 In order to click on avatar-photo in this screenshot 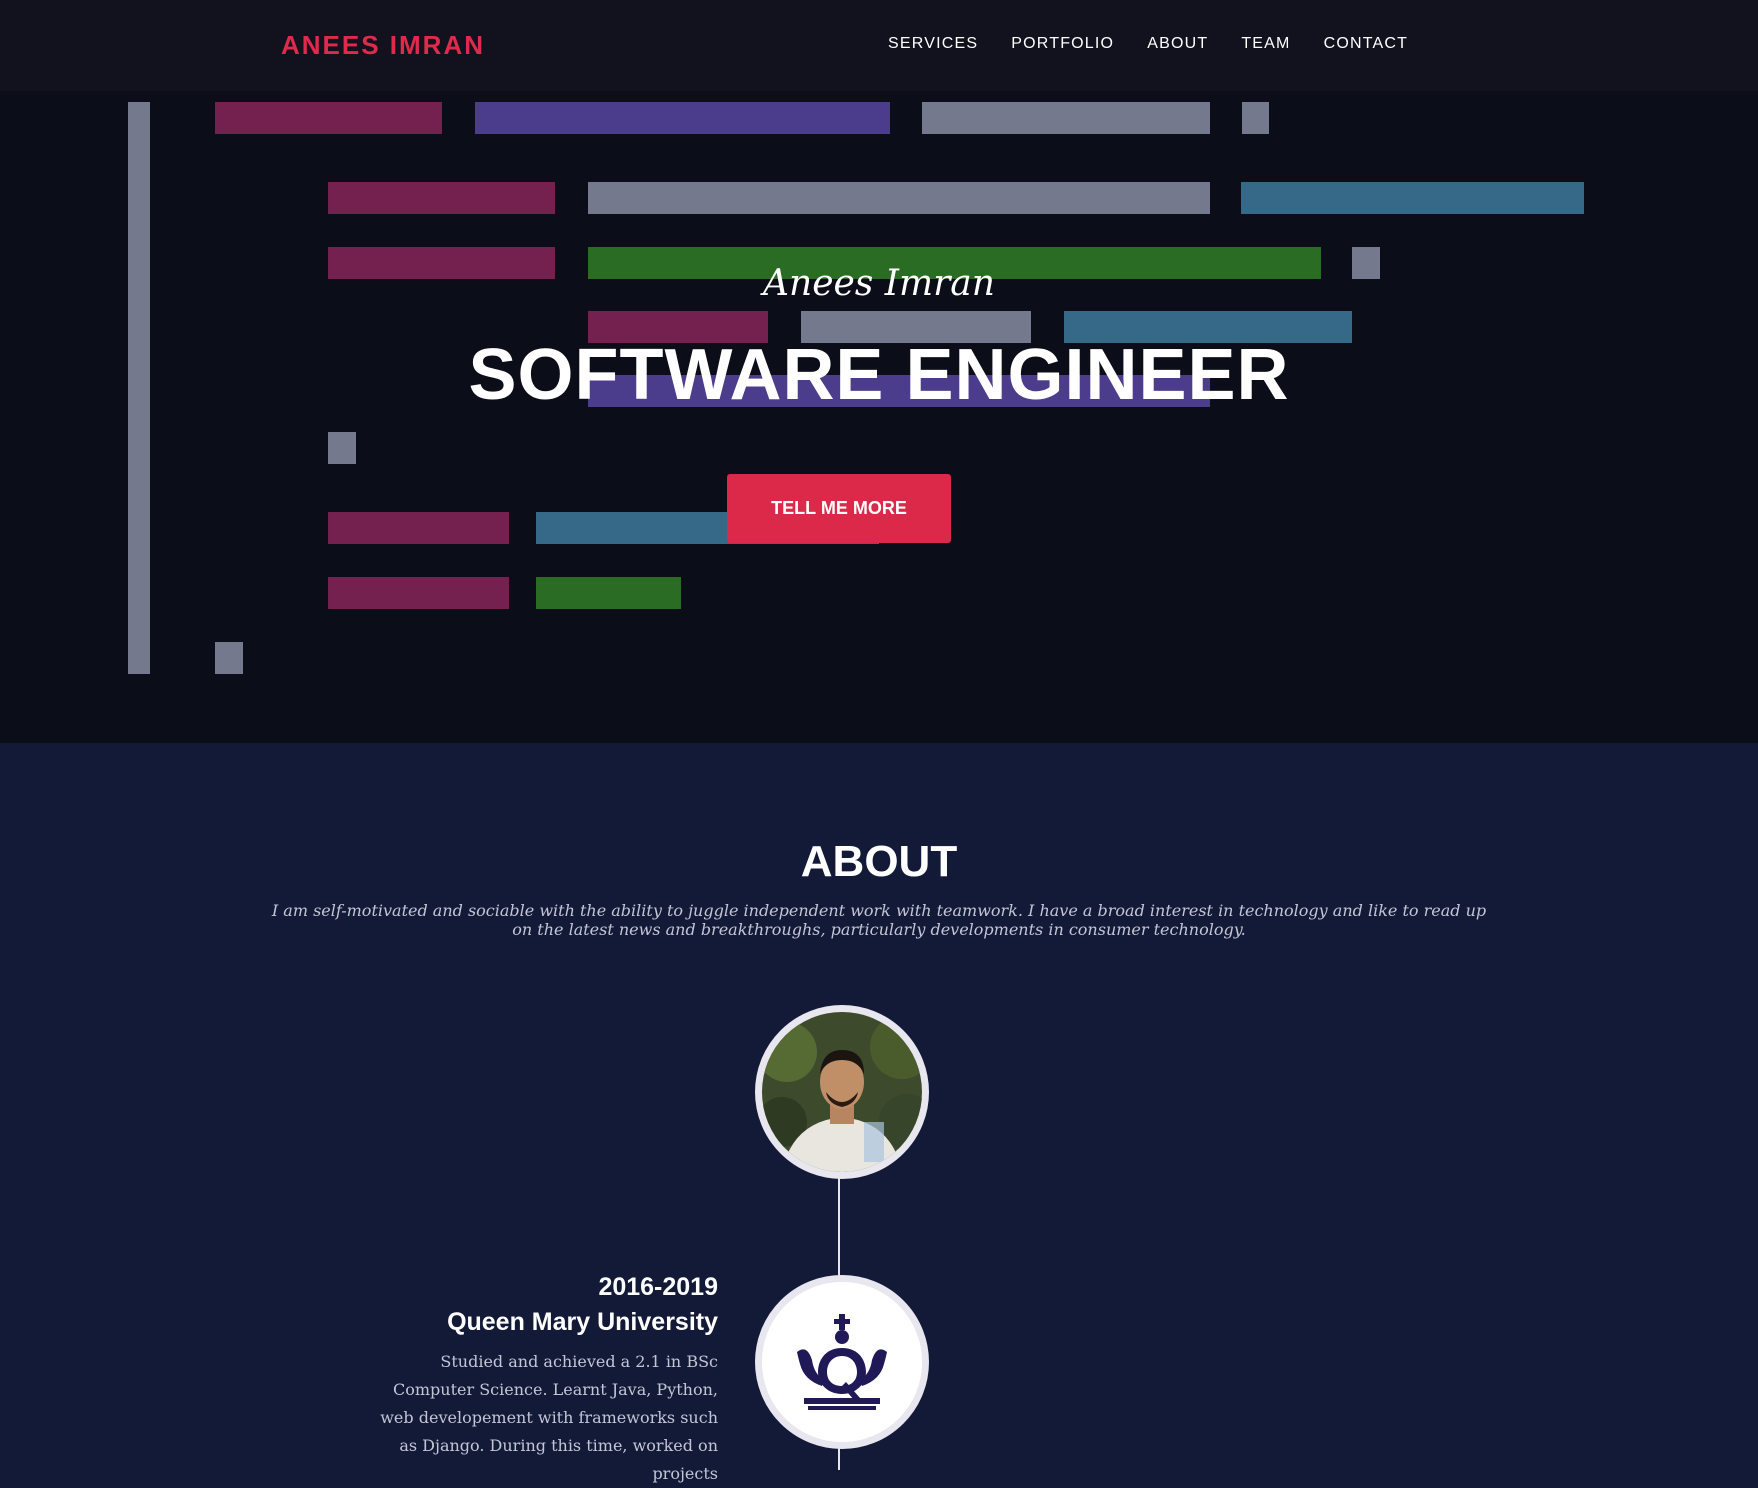, I will do `click(842, 1092)`.